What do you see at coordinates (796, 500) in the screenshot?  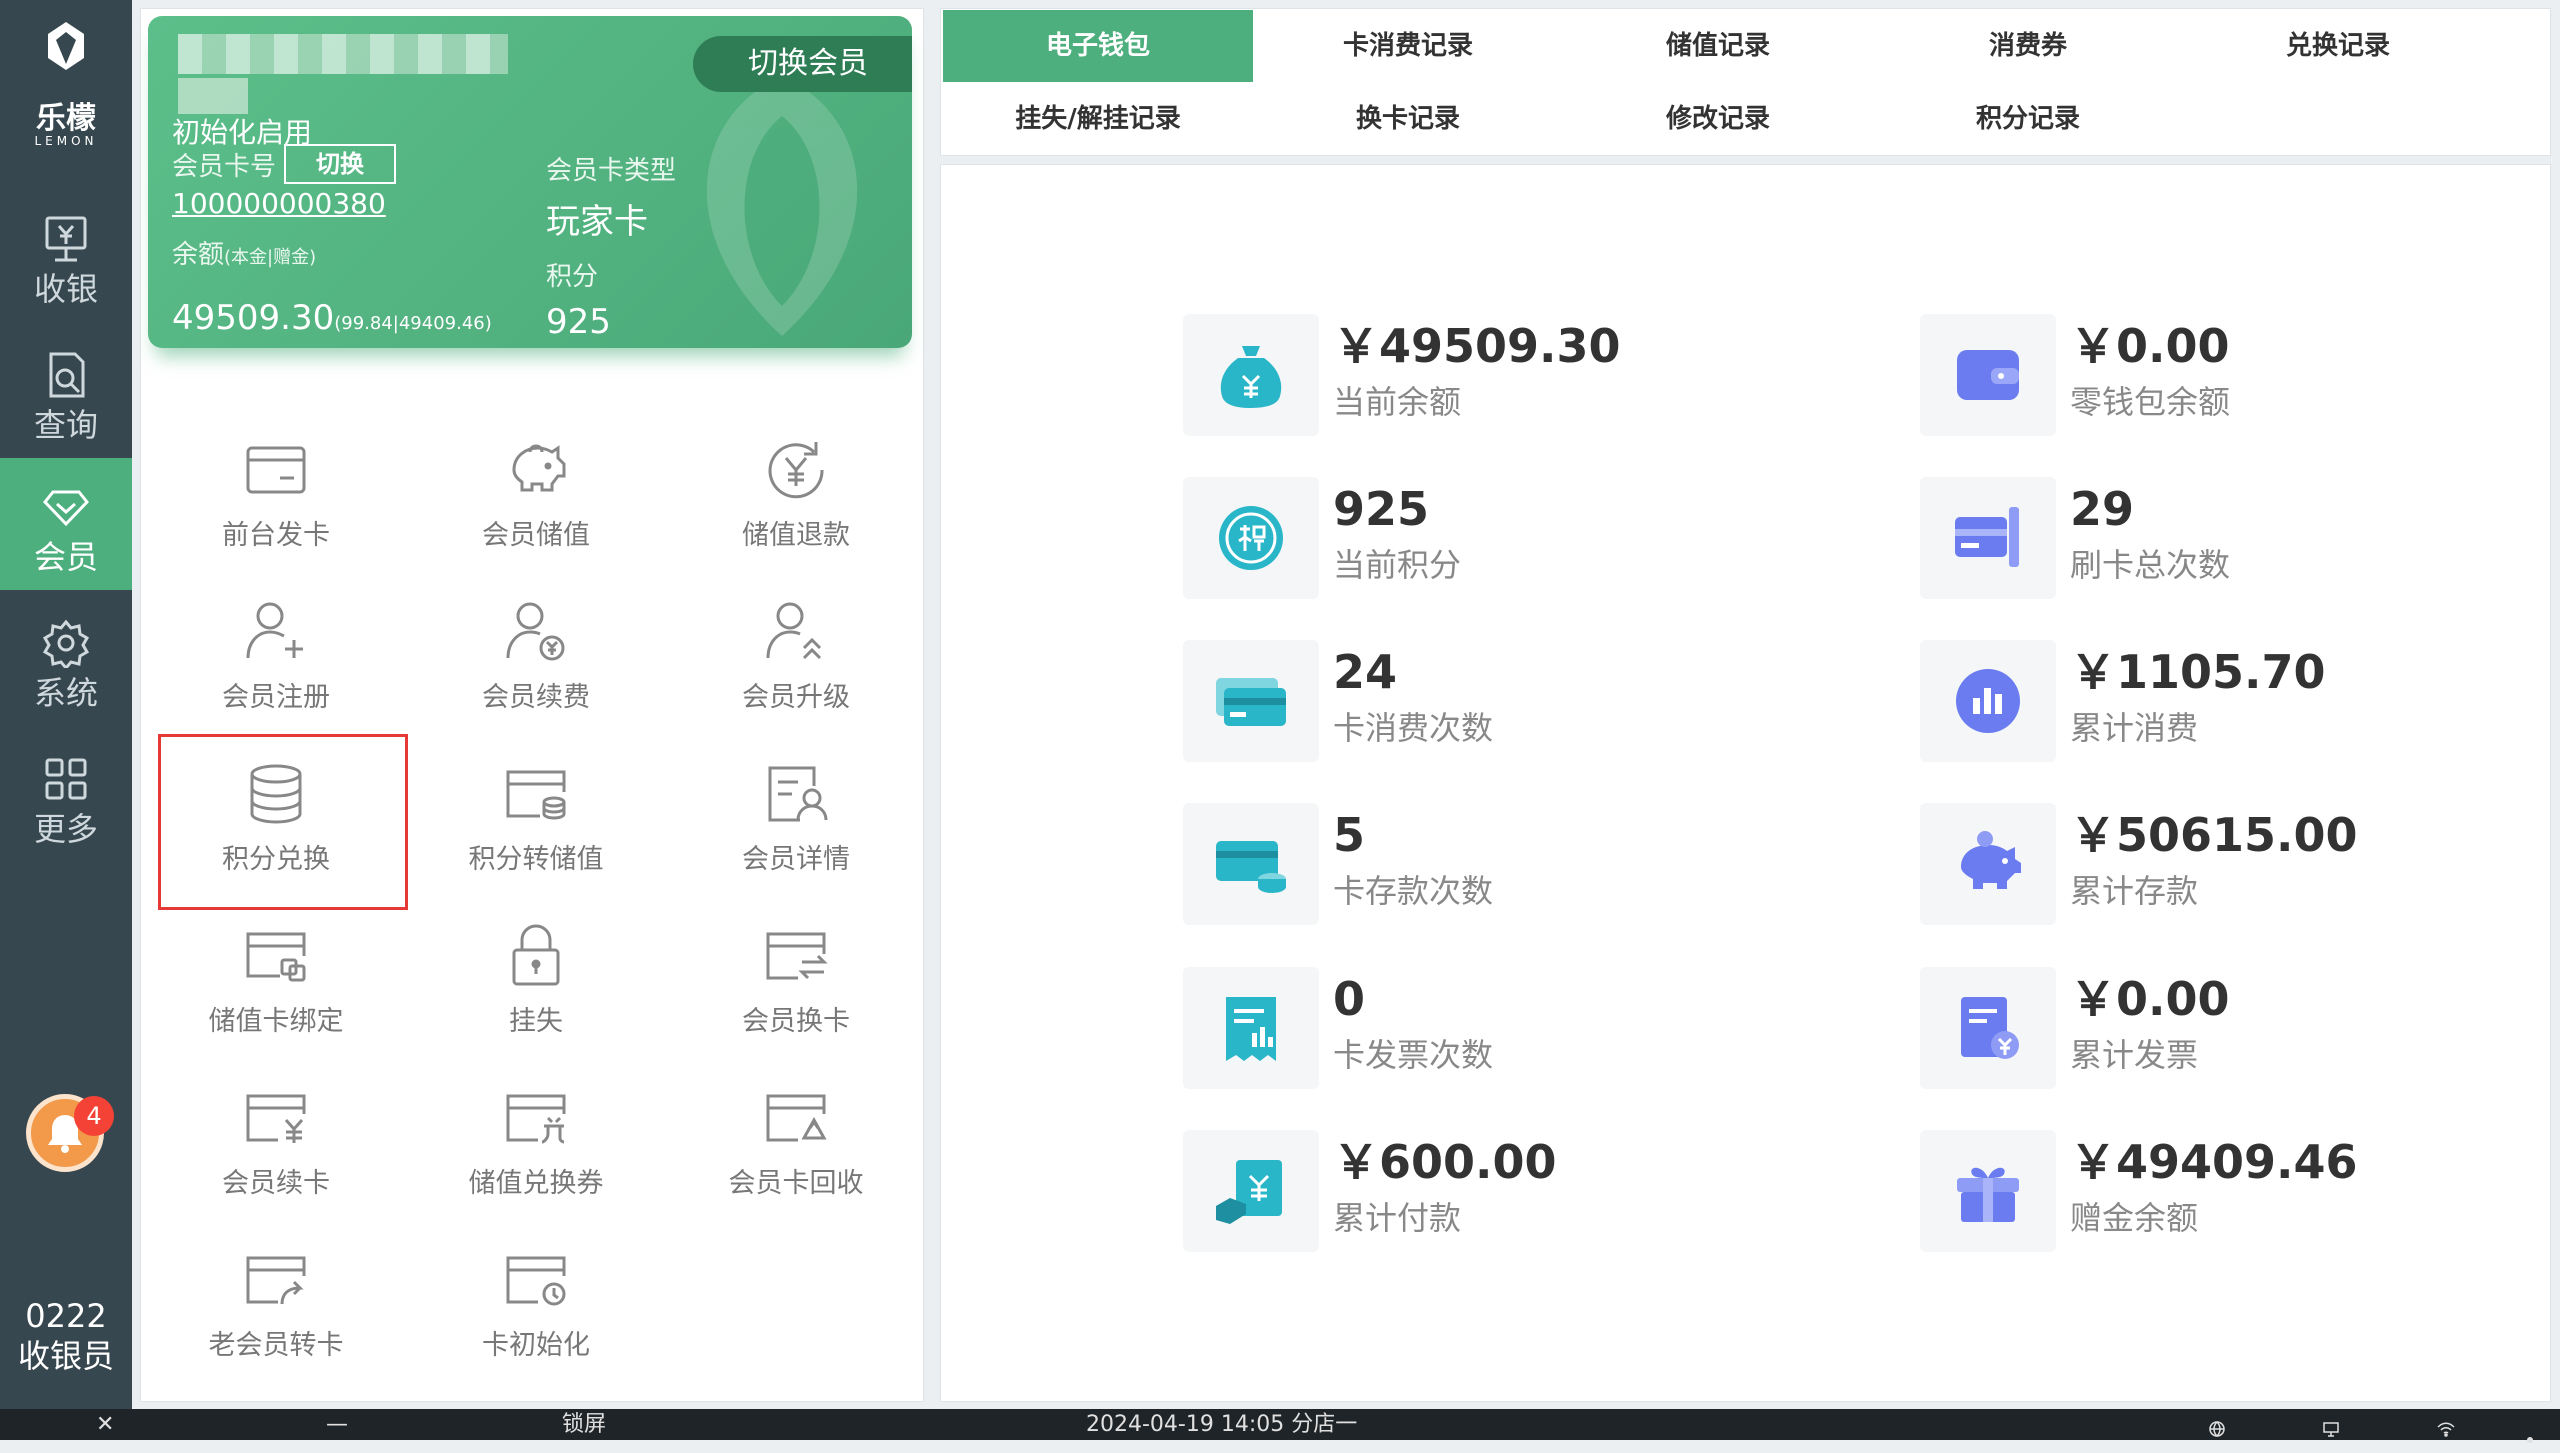 I see `fn-deposit-refund: 储值退款` at bounding box center [796, 500].